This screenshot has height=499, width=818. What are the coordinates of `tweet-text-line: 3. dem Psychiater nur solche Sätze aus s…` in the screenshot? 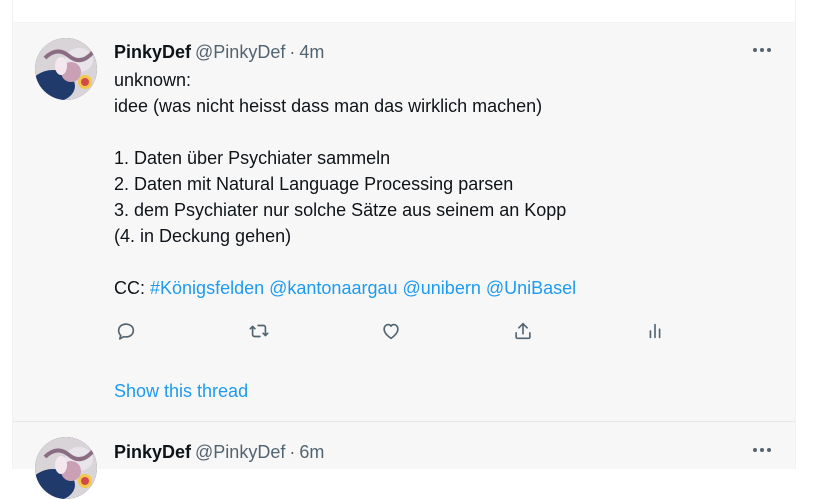 It's located at (340, 210).